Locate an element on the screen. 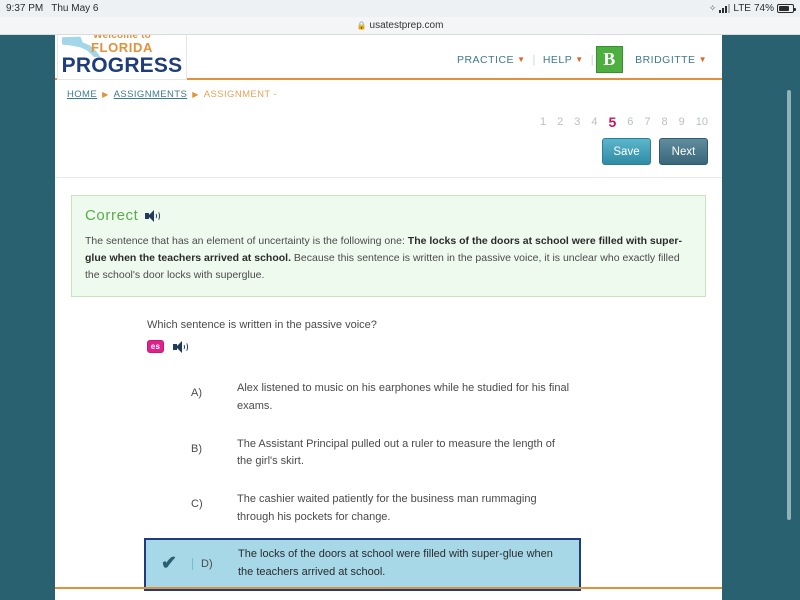 The image size is (800, 600). signal-bars-icon is located at coordinates (725, 8).